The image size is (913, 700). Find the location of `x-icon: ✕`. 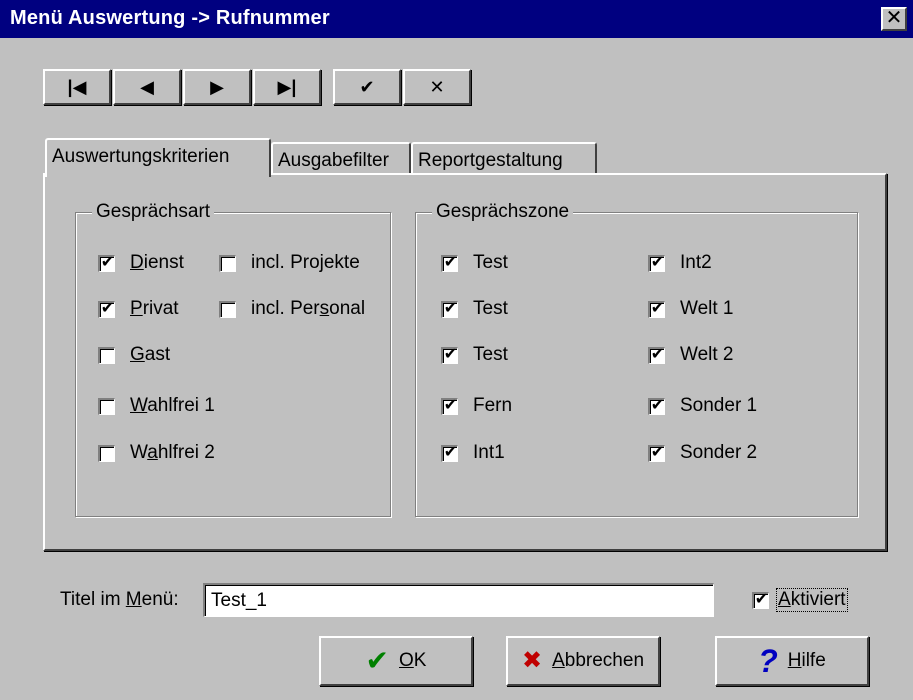

x-icon: ✕ is located at coordinates (437, 86).